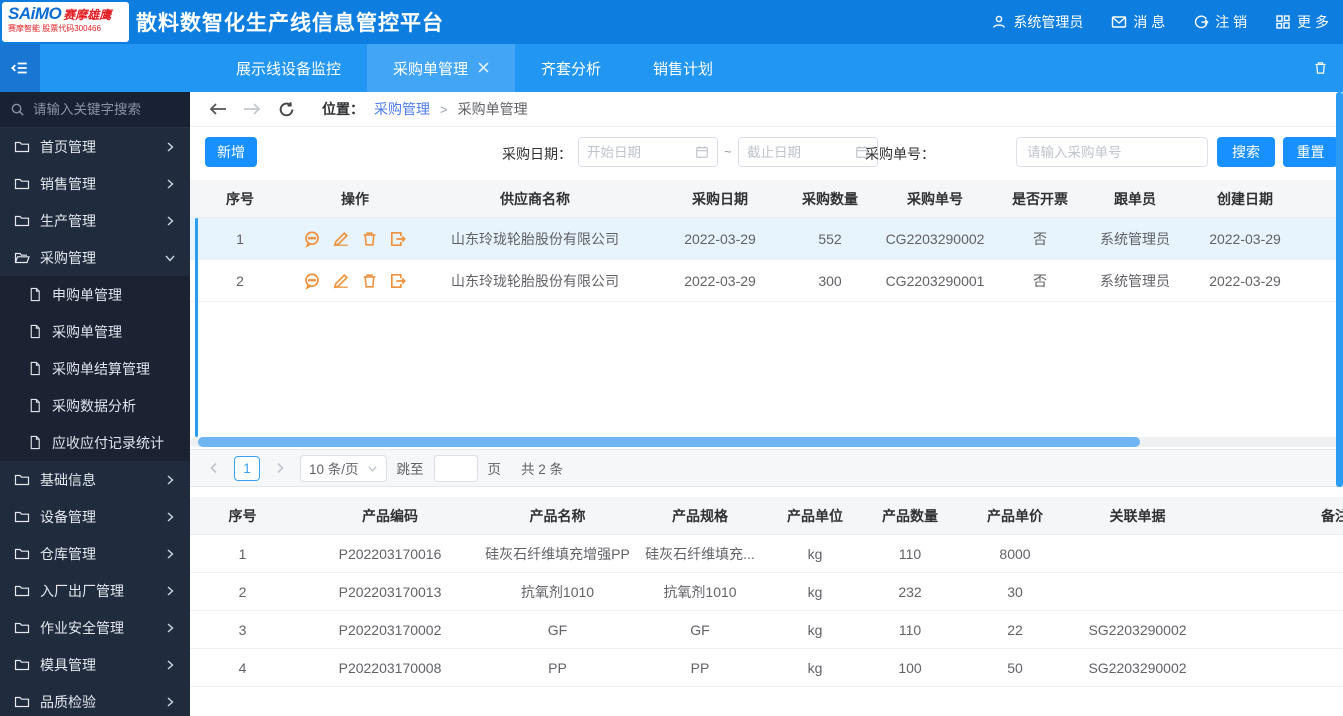 Image resolution: width=1343 pixels, height=716 pixels. What do you see at coordinates (20, 68) in the screenshot?
I see `collapse-sidebar-button` at bounding box center [20, 68].